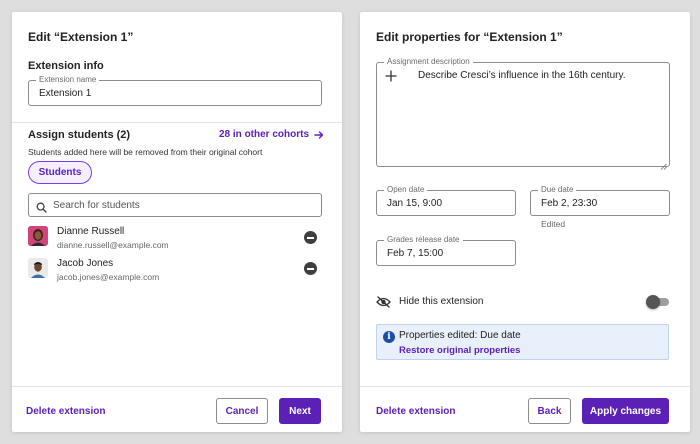 Image resolution: width=700 pixels, height=444 pixels. I want to click on panel-title: Edit properties for “Extension 1”, so click(469, 37).